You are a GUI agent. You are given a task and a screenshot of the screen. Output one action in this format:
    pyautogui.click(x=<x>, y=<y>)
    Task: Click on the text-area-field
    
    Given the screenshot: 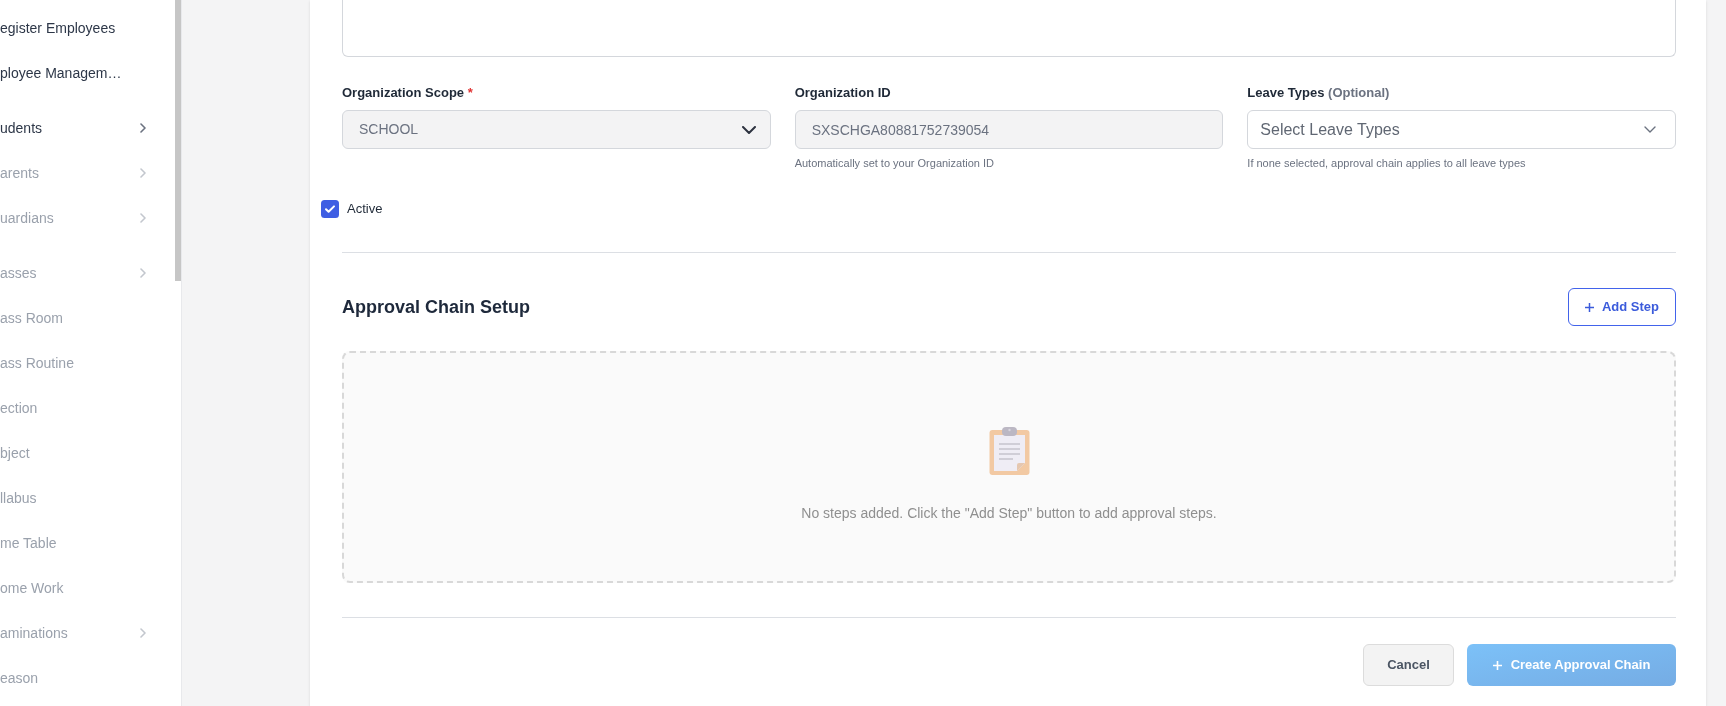 What is the action you would take?
    pyautogui.click(x=1009, y=28)
    